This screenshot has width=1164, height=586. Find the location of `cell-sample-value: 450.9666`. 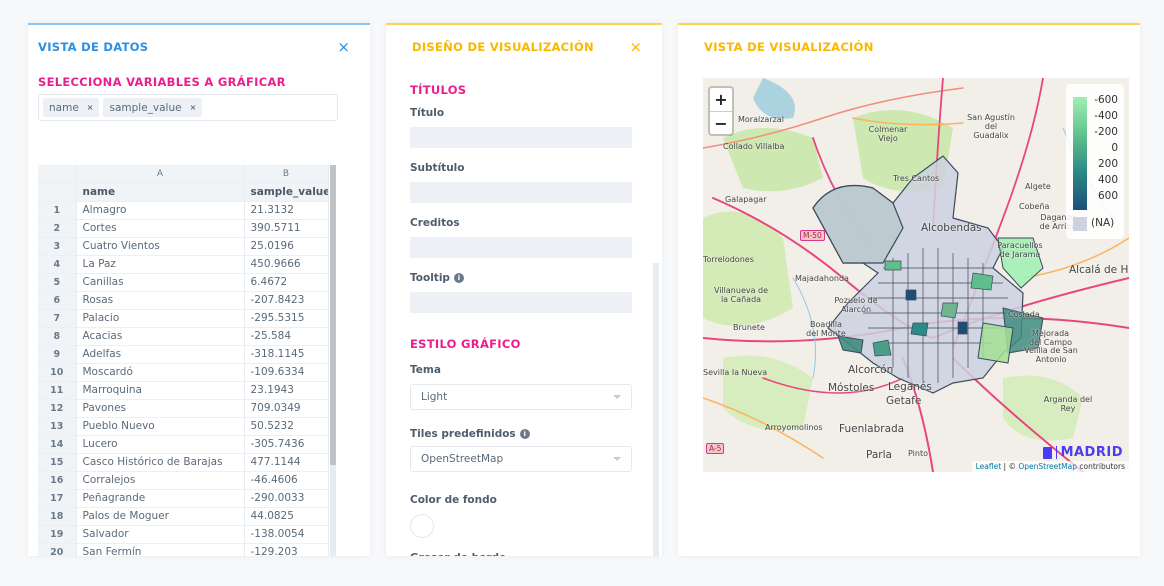

cell-sample-value: 450.9666 is located at coordinates (286, 264).